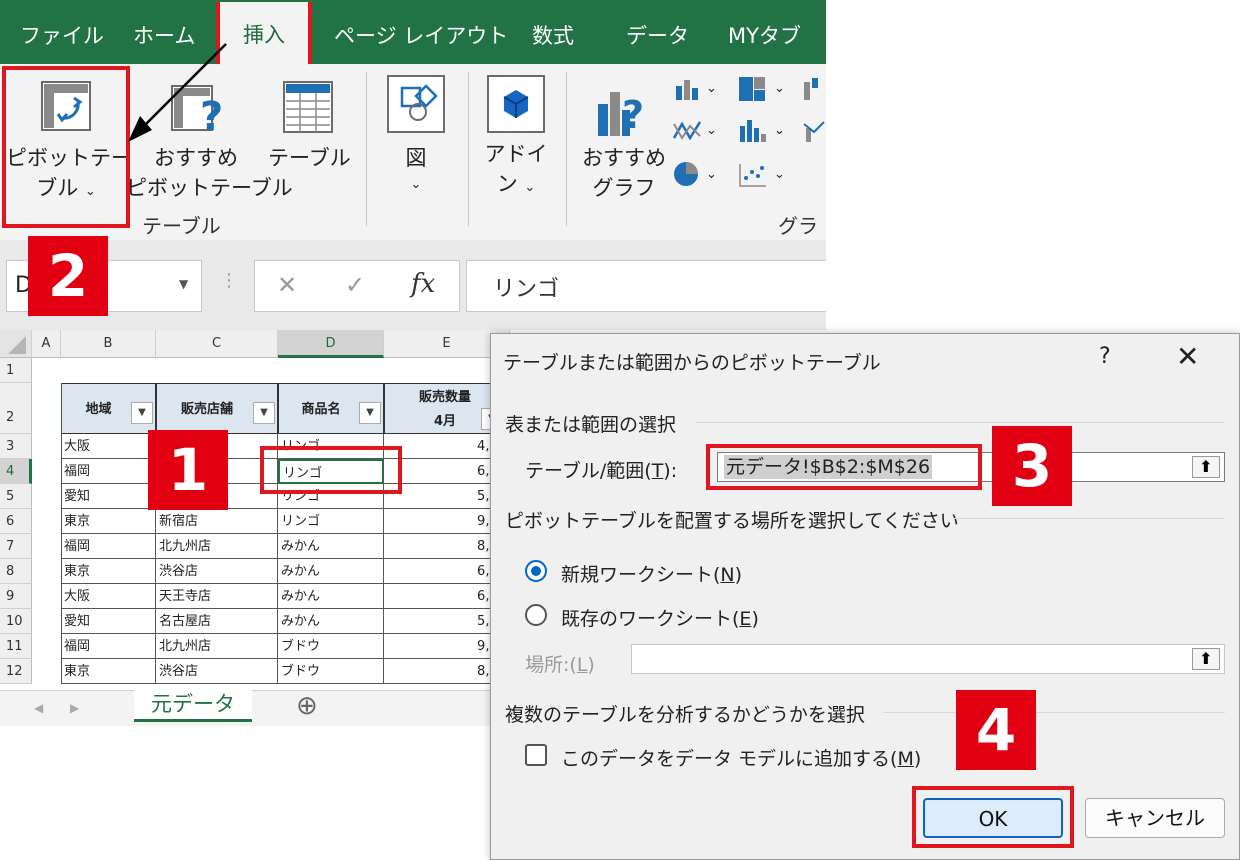 The image size is (1240, 860). Describe the element at coordinates (601, 471) in the screenshot. I see `range-label: テーブル/範囲(T):` at that location.